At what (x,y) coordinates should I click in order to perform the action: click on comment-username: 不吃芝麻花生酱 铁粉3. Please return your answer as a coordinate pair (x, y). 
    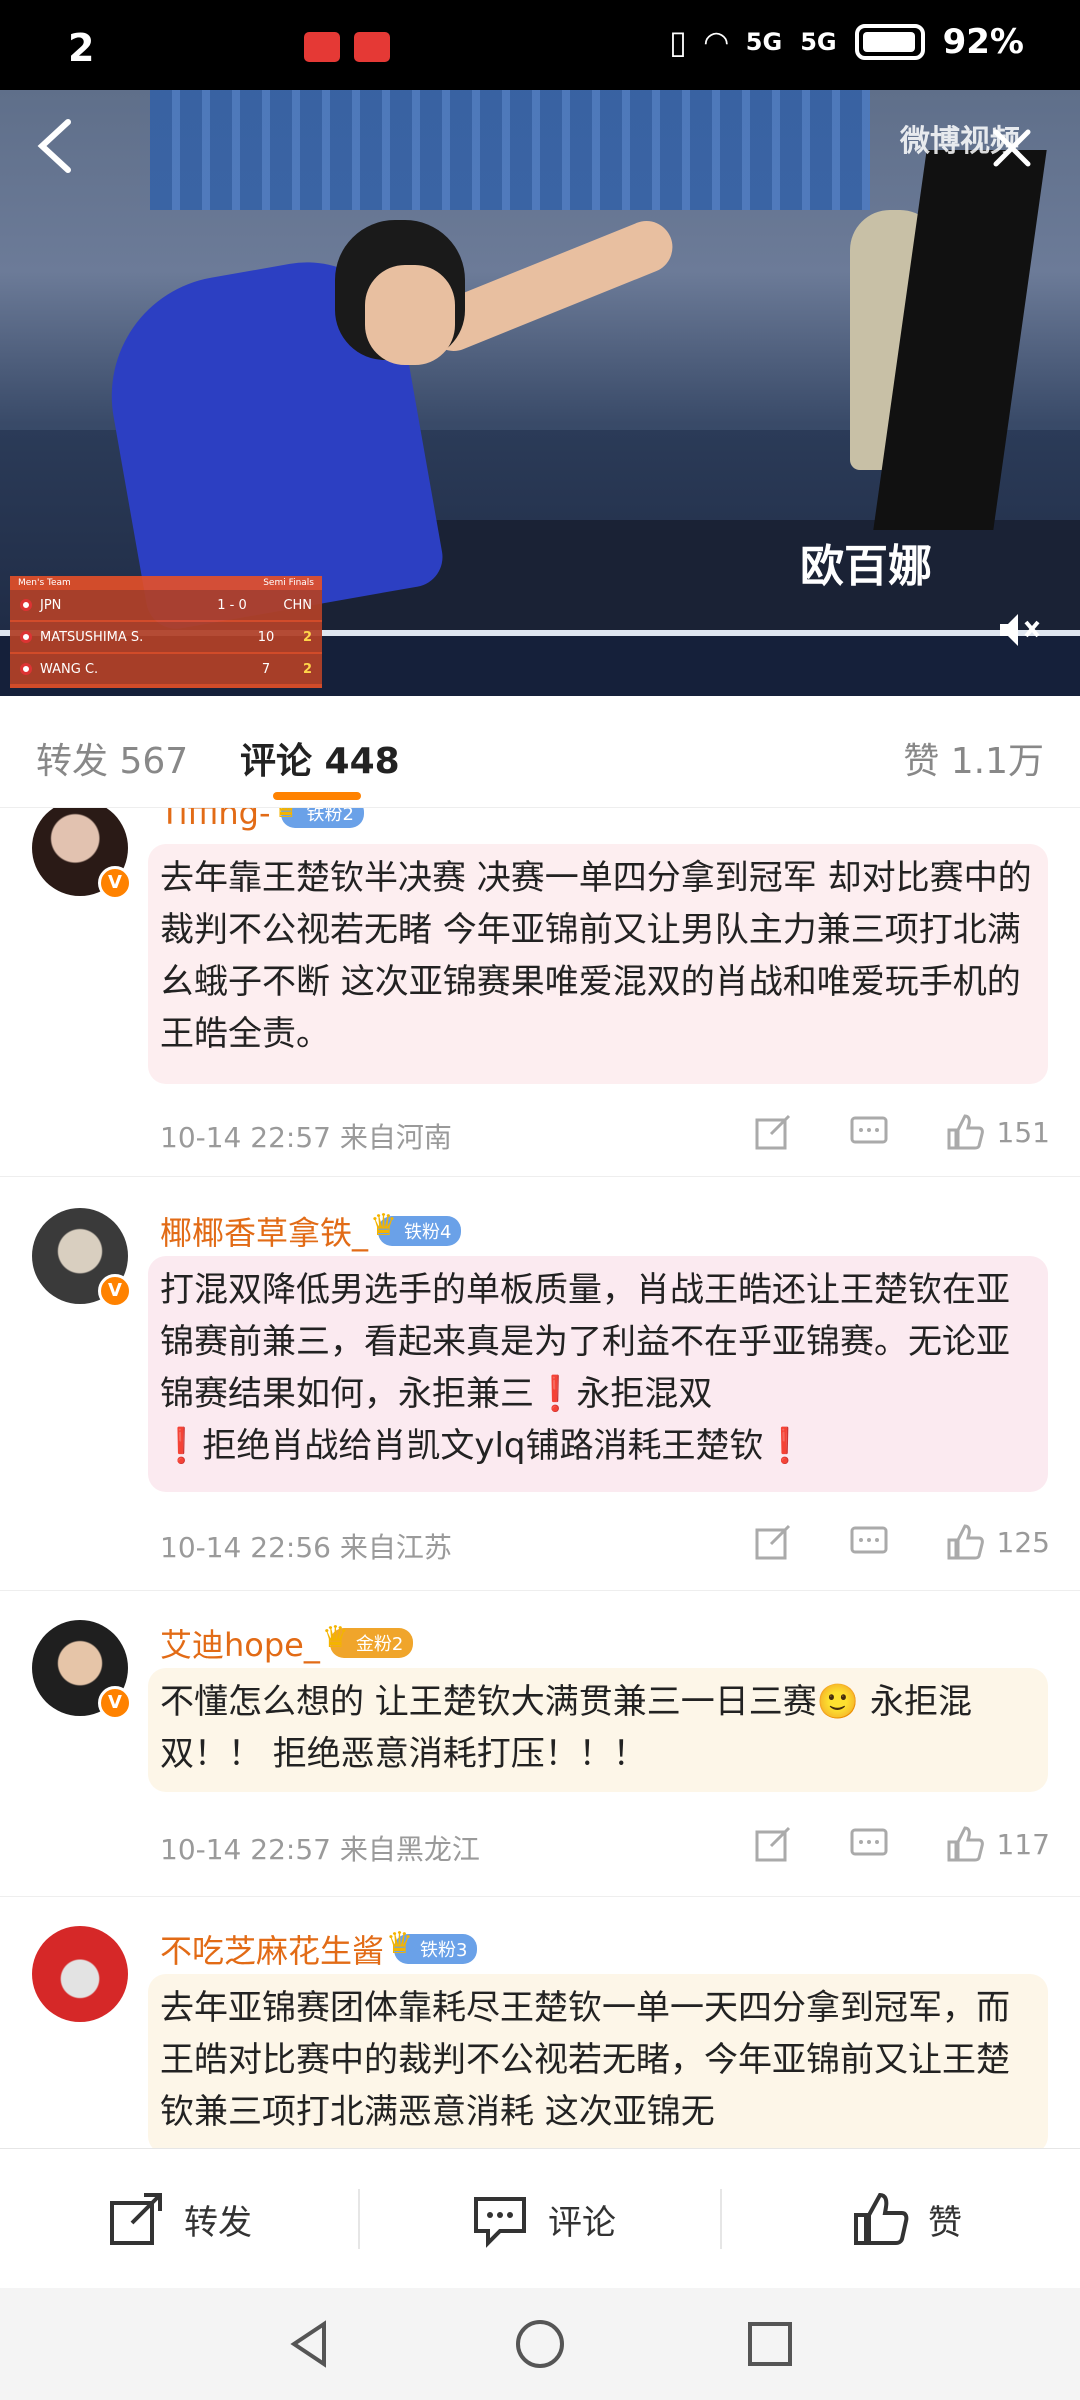
    Looking at the image, I should click on (319, 1949).